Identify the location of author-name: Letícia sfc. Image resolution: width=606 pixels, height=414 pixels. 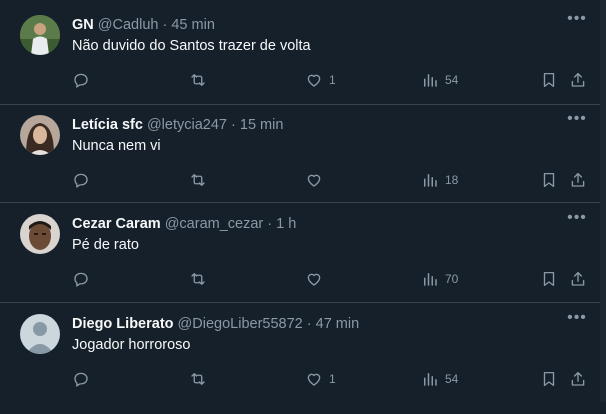
(107, 125).